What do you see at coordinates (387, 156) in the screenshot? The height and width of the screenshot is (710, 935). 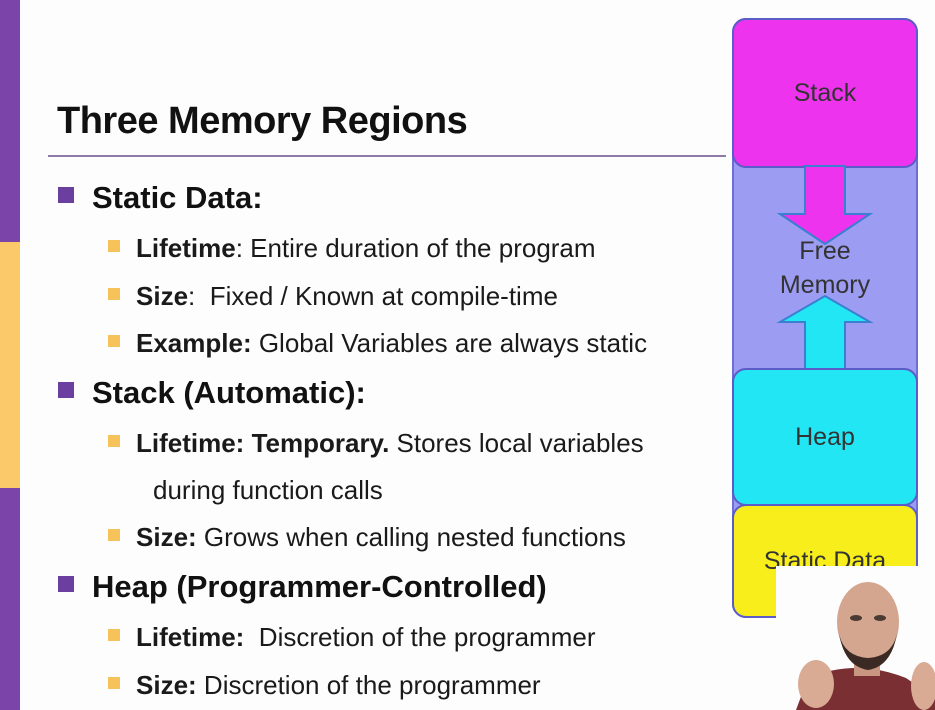 I see `title-divider` at bounding box center [387, 156].